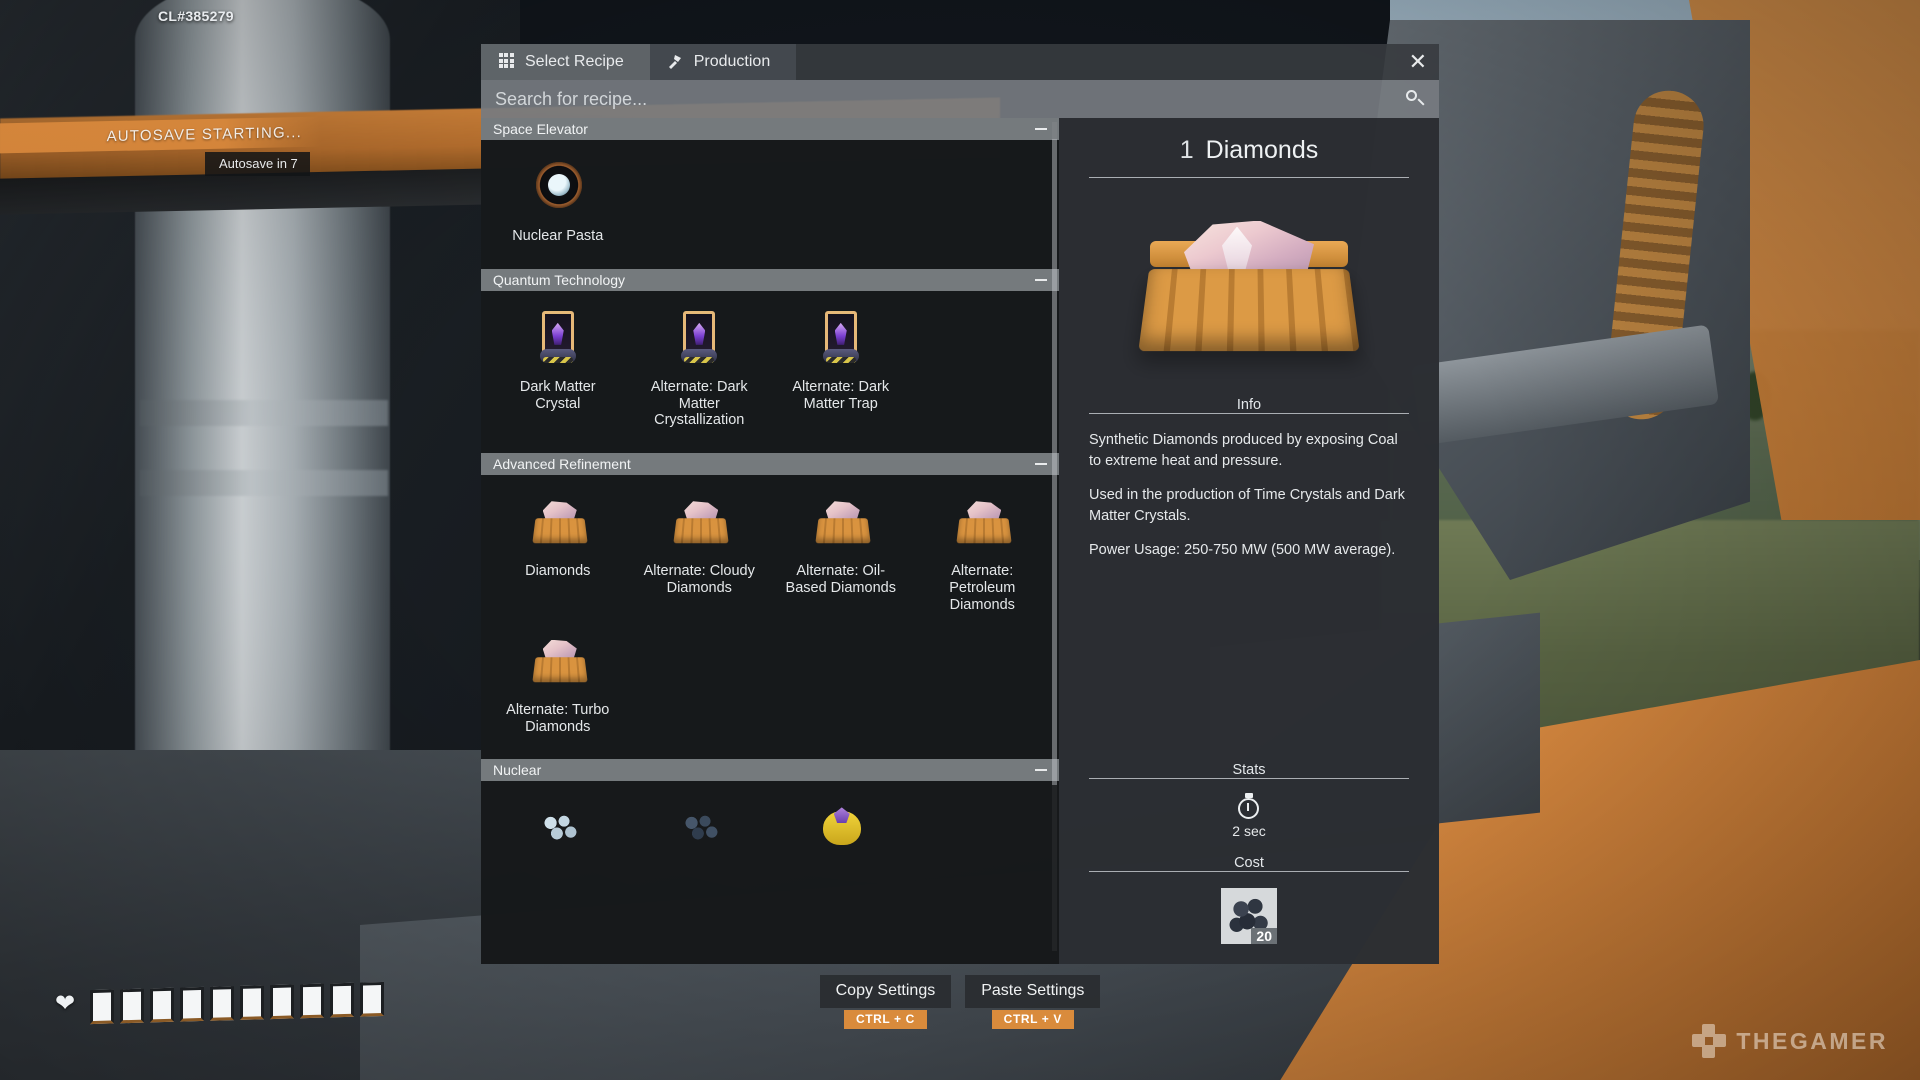 Image resolution: width=1920 pixels, height=1080 pixels. I want to click on changelist-label: CL#385279, so click(196, 16).